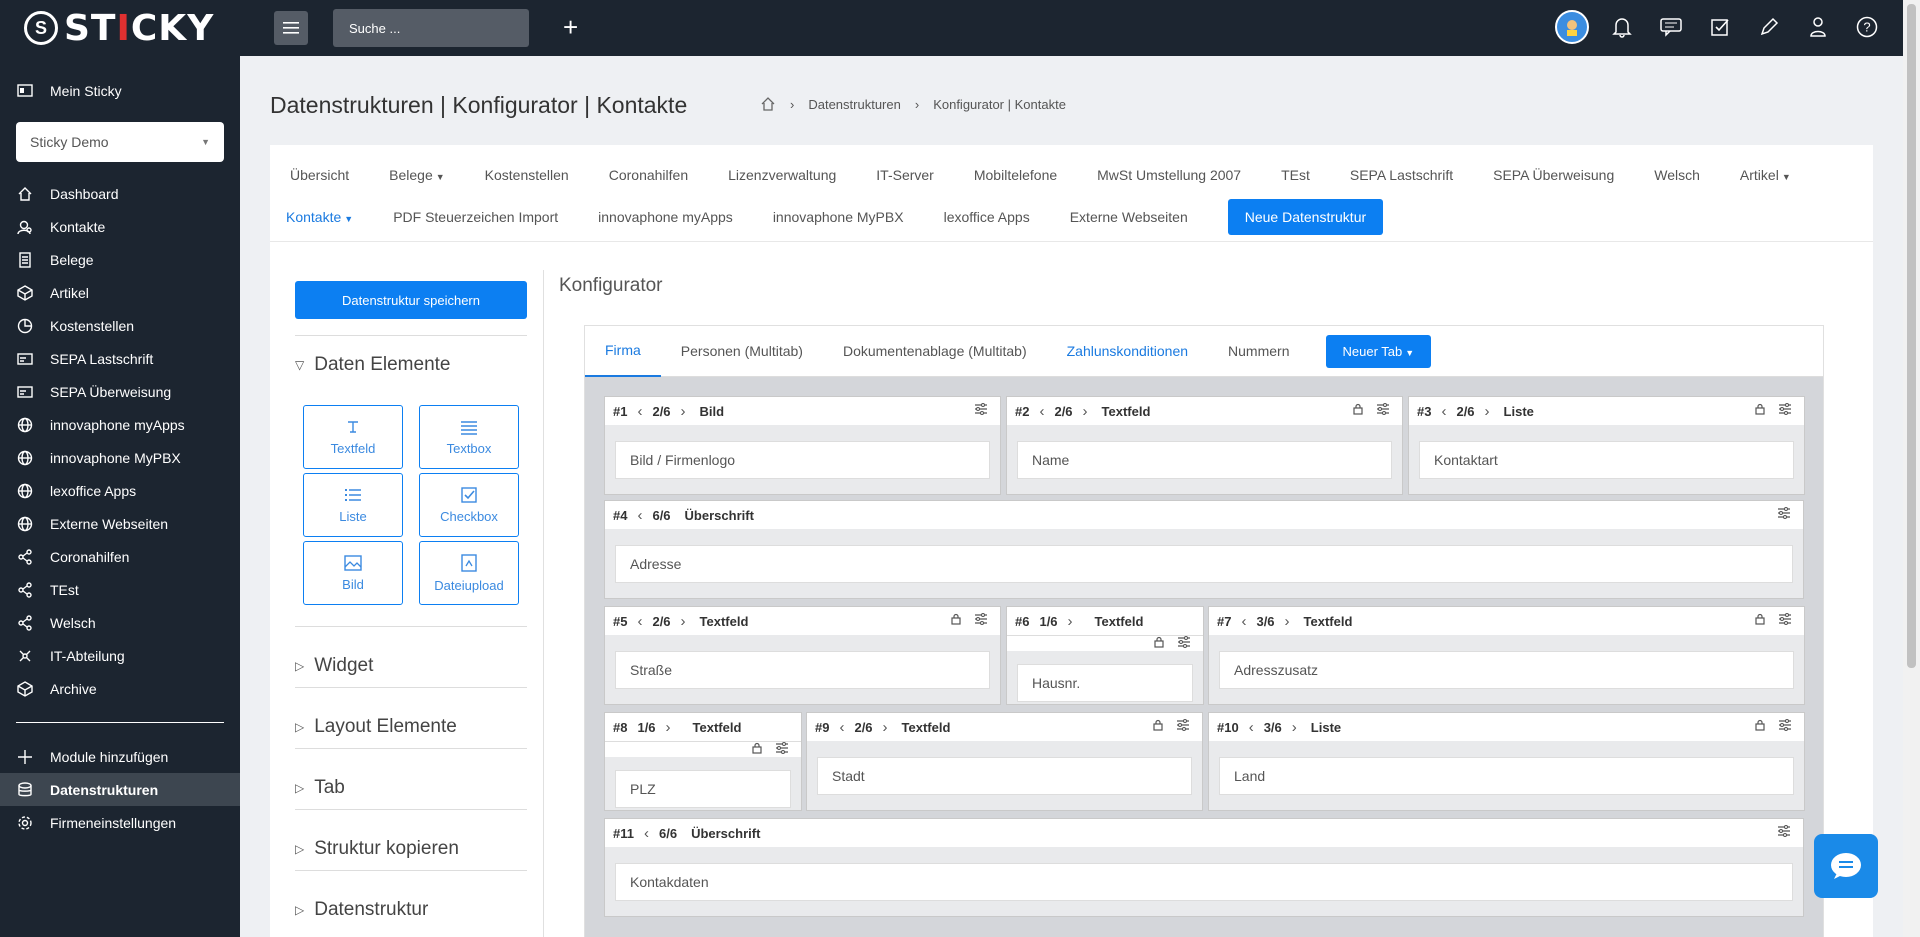 This screenshot has height=937, width=1920. I want to click on menu-item-kontakte: Kontakte ▼, so click(319, 217).